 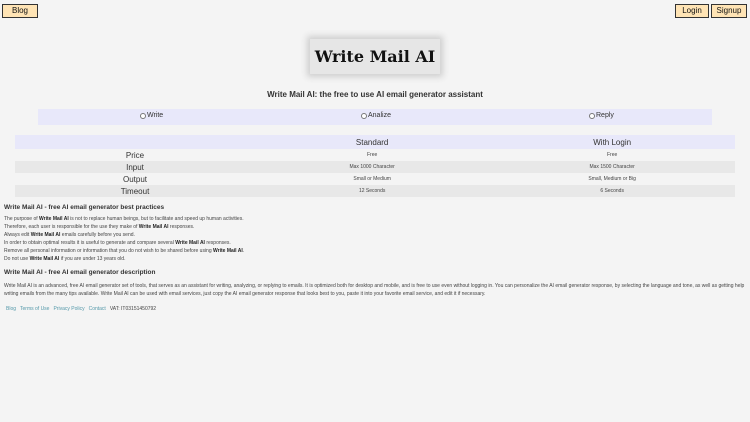 What do you see at coordinates (133, 309) in the screenshot?
I see `vat-number: VAT: IT03151450792` at bounding box center [133, 309].